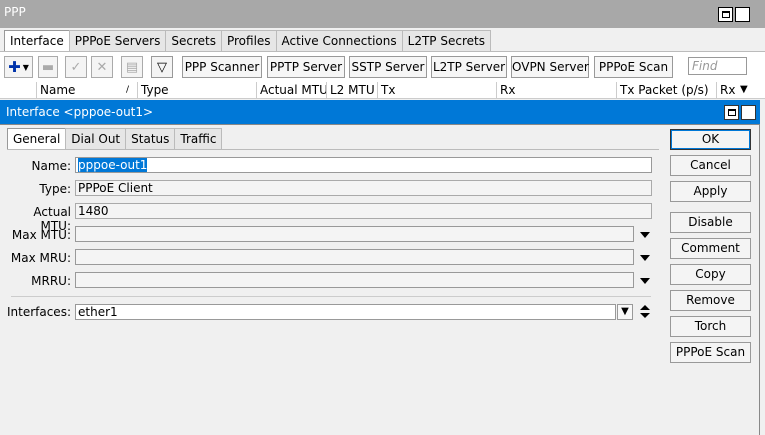  What do you see at coordinates (55, 189) in the screenshot?
I see `type-label: Type:` at bounding box center [55, 189].